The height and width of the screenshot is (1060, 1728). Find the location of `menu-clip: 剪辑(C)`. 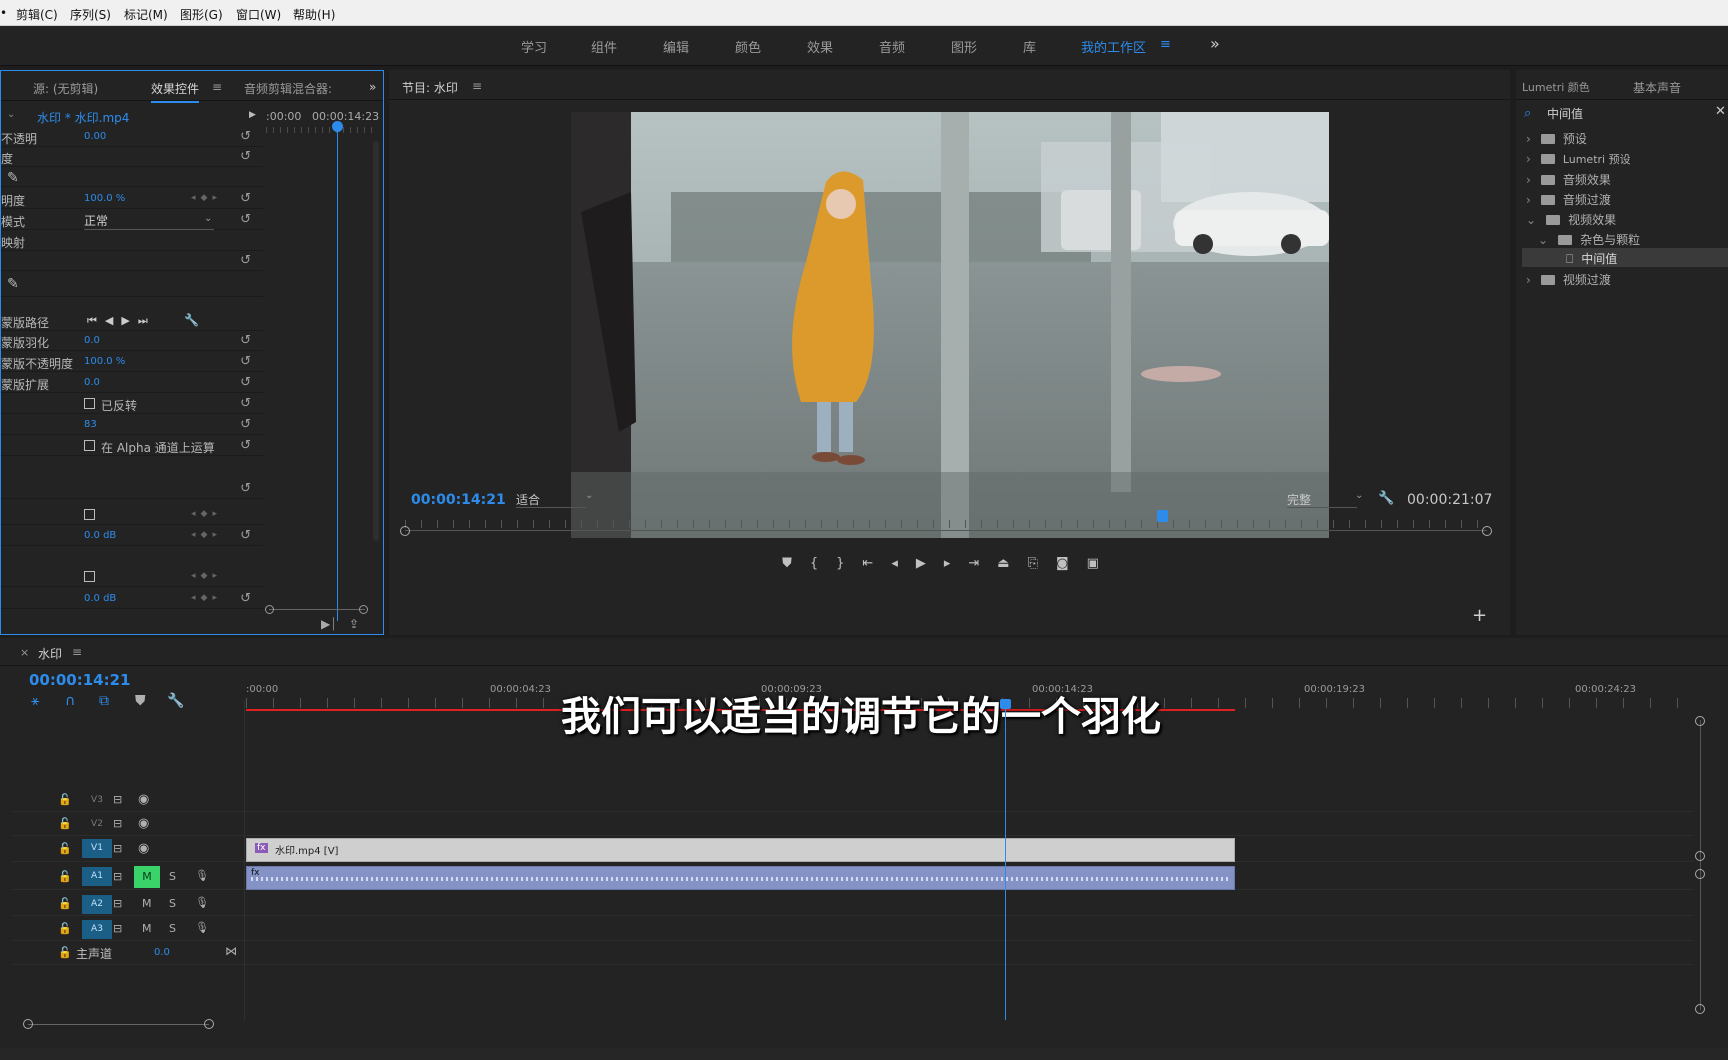

menu-clip: 剪辑(C) is located at coordinates (37, 14).